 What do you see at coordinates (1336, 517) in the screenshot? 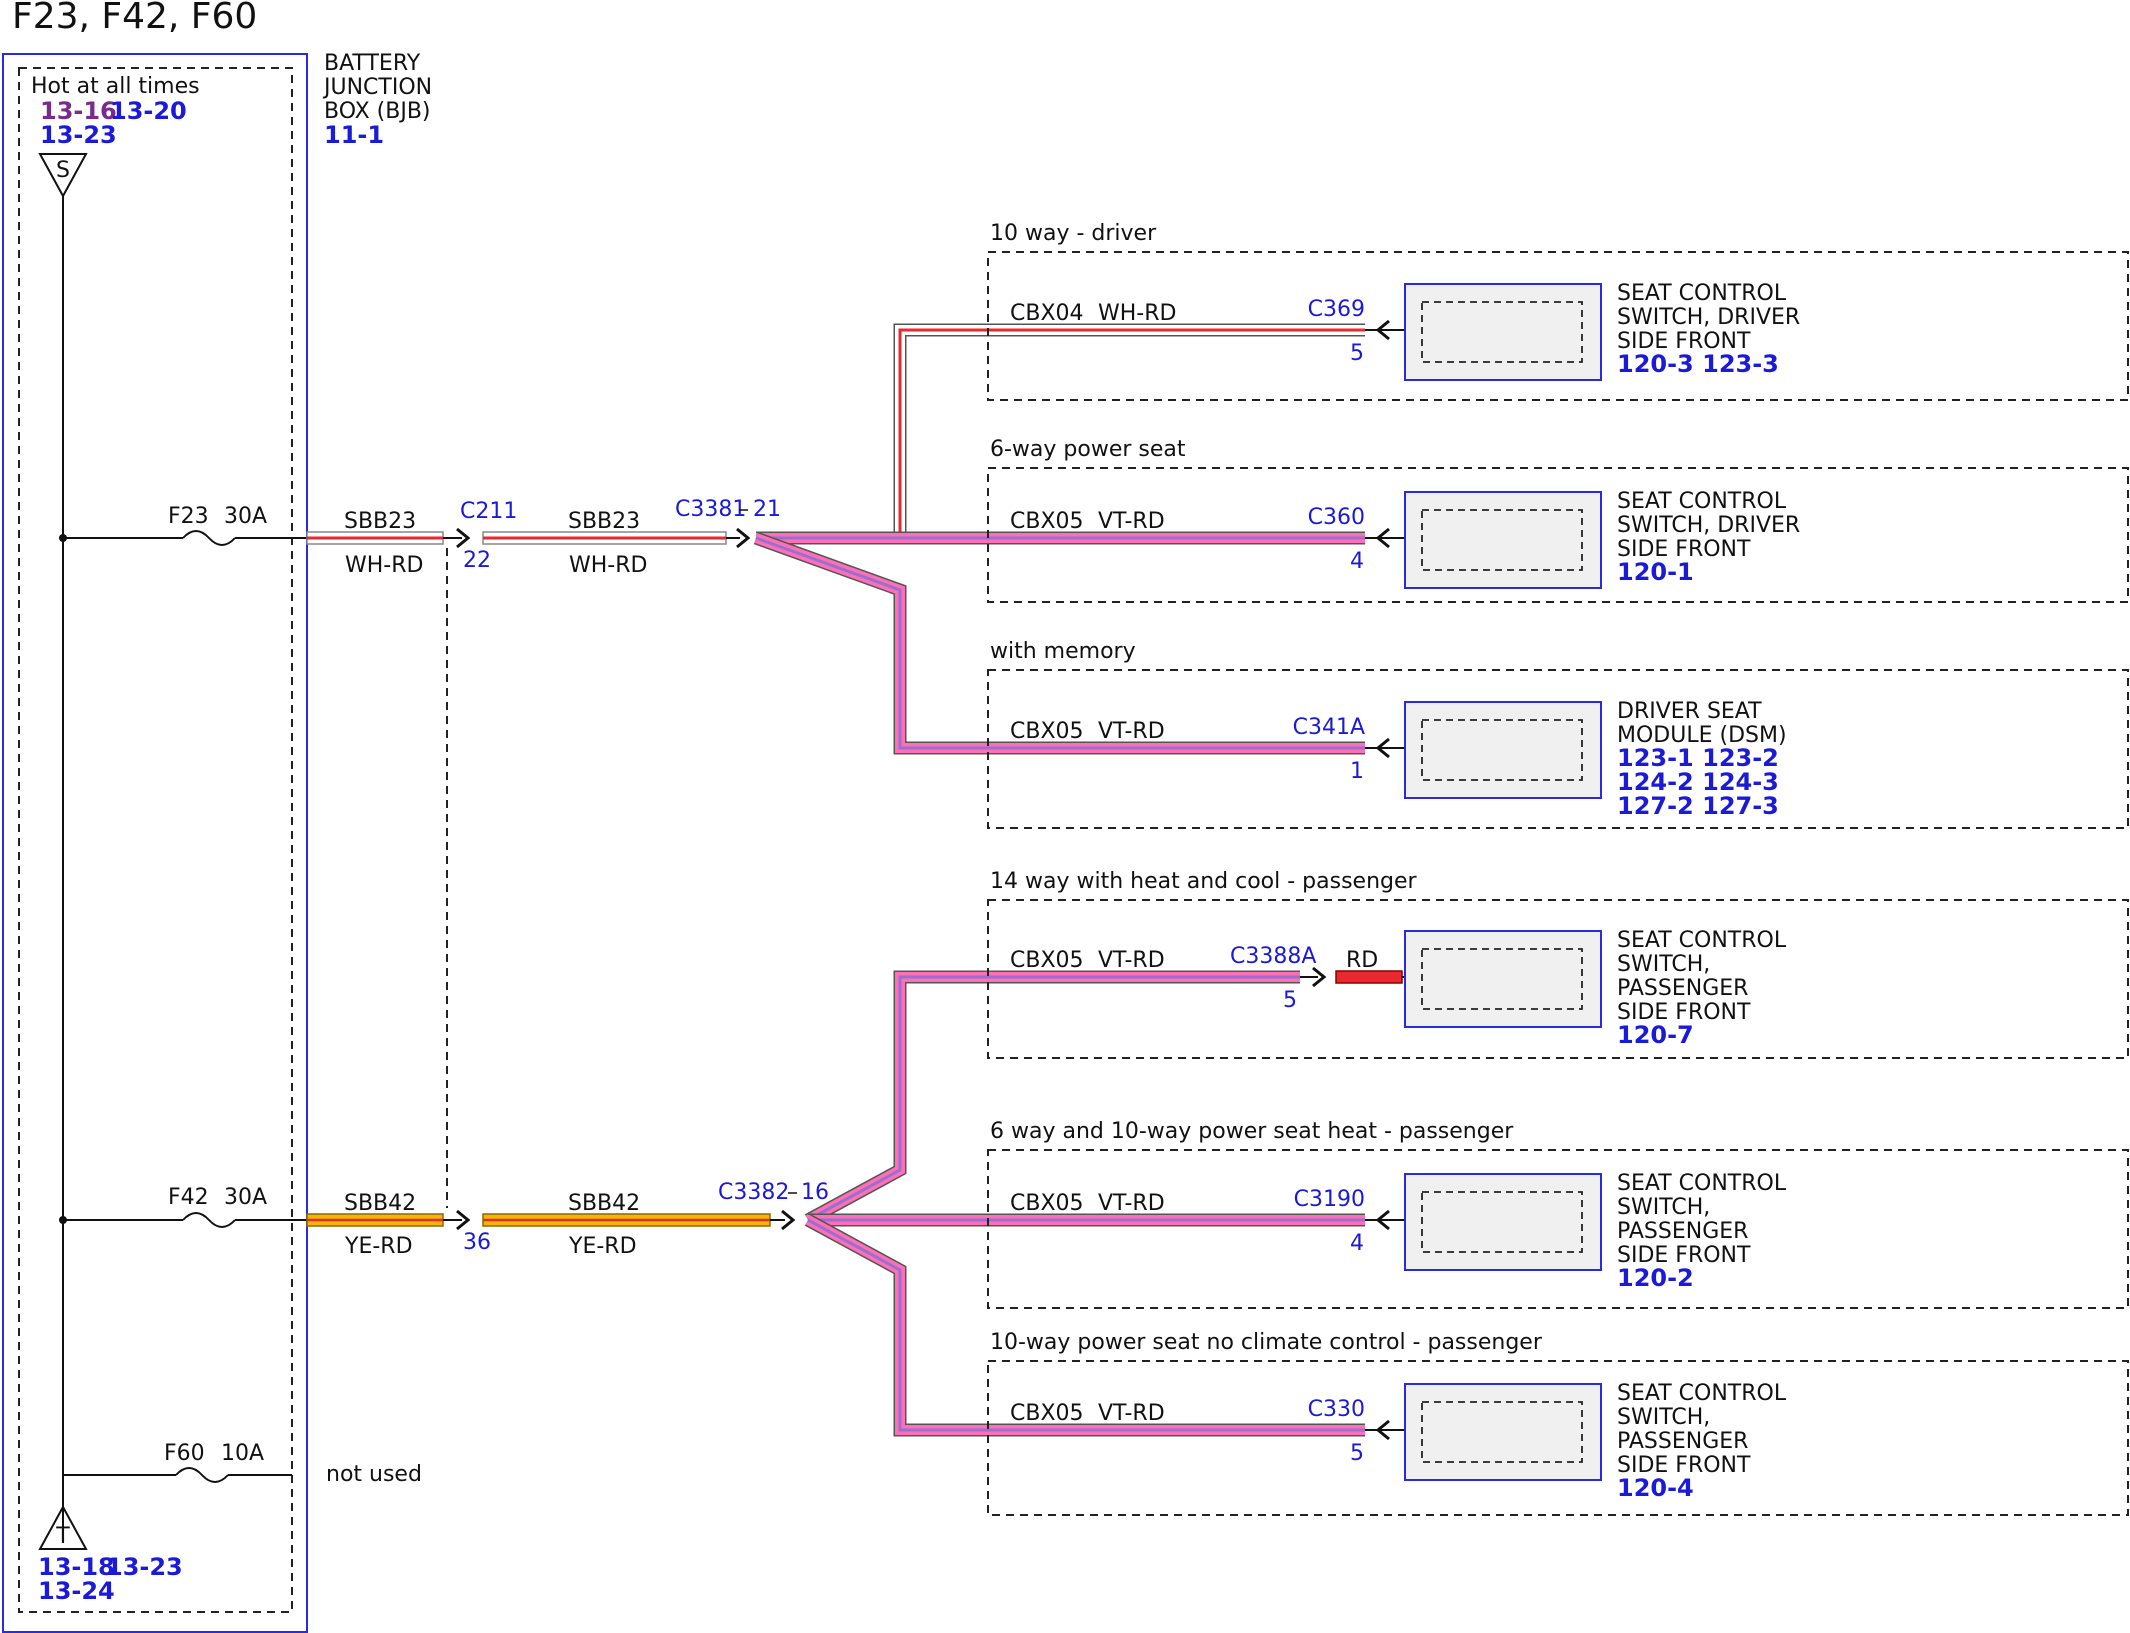
I see `connector-c360: C360` at bounding box center [1336, 517].